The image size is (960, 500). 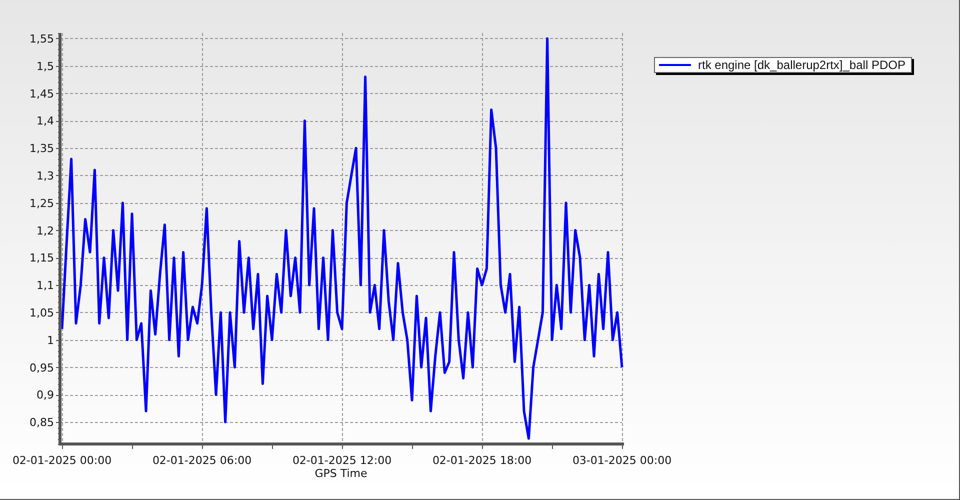 I want to click on x-axis-title: GPS Time, so click(x=341, y=473).